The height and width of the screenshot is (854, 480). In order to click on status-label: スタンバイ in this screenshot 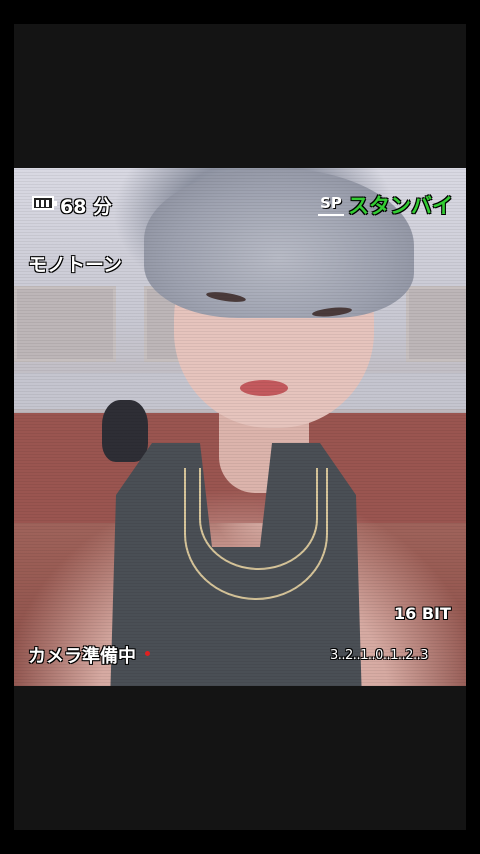, I will do `click(400, 206)`.